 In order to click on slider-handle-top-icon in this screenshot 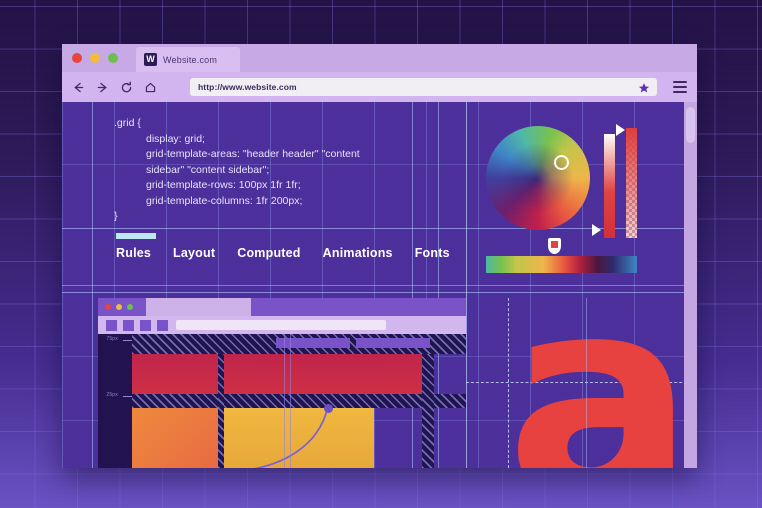, I will do `click(620, 130)`.